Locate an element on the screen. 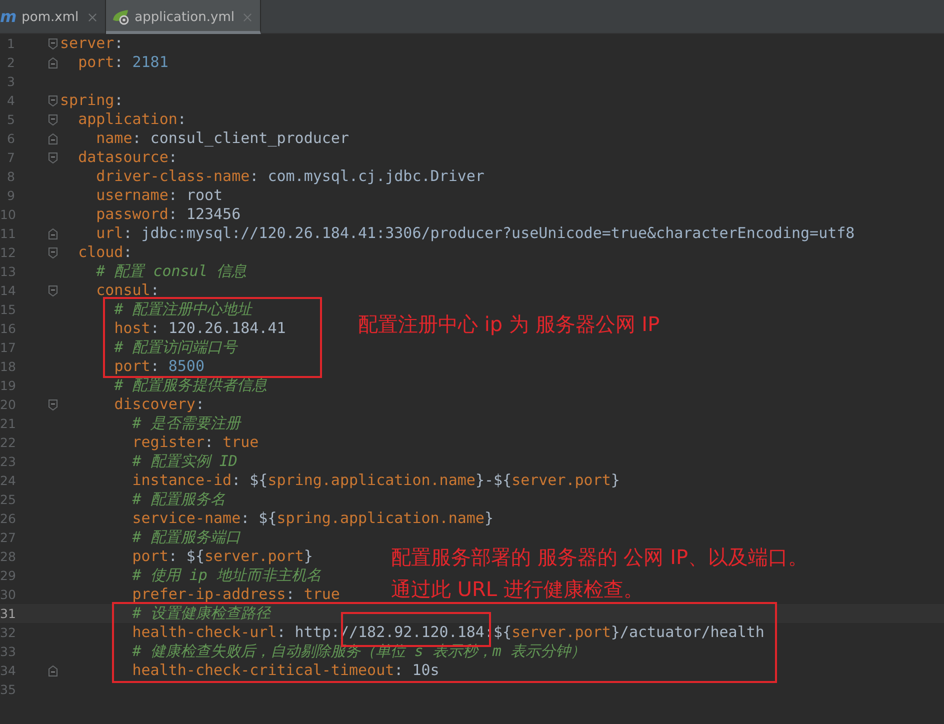  line-number: 23 is located at coordinates (7, 461).